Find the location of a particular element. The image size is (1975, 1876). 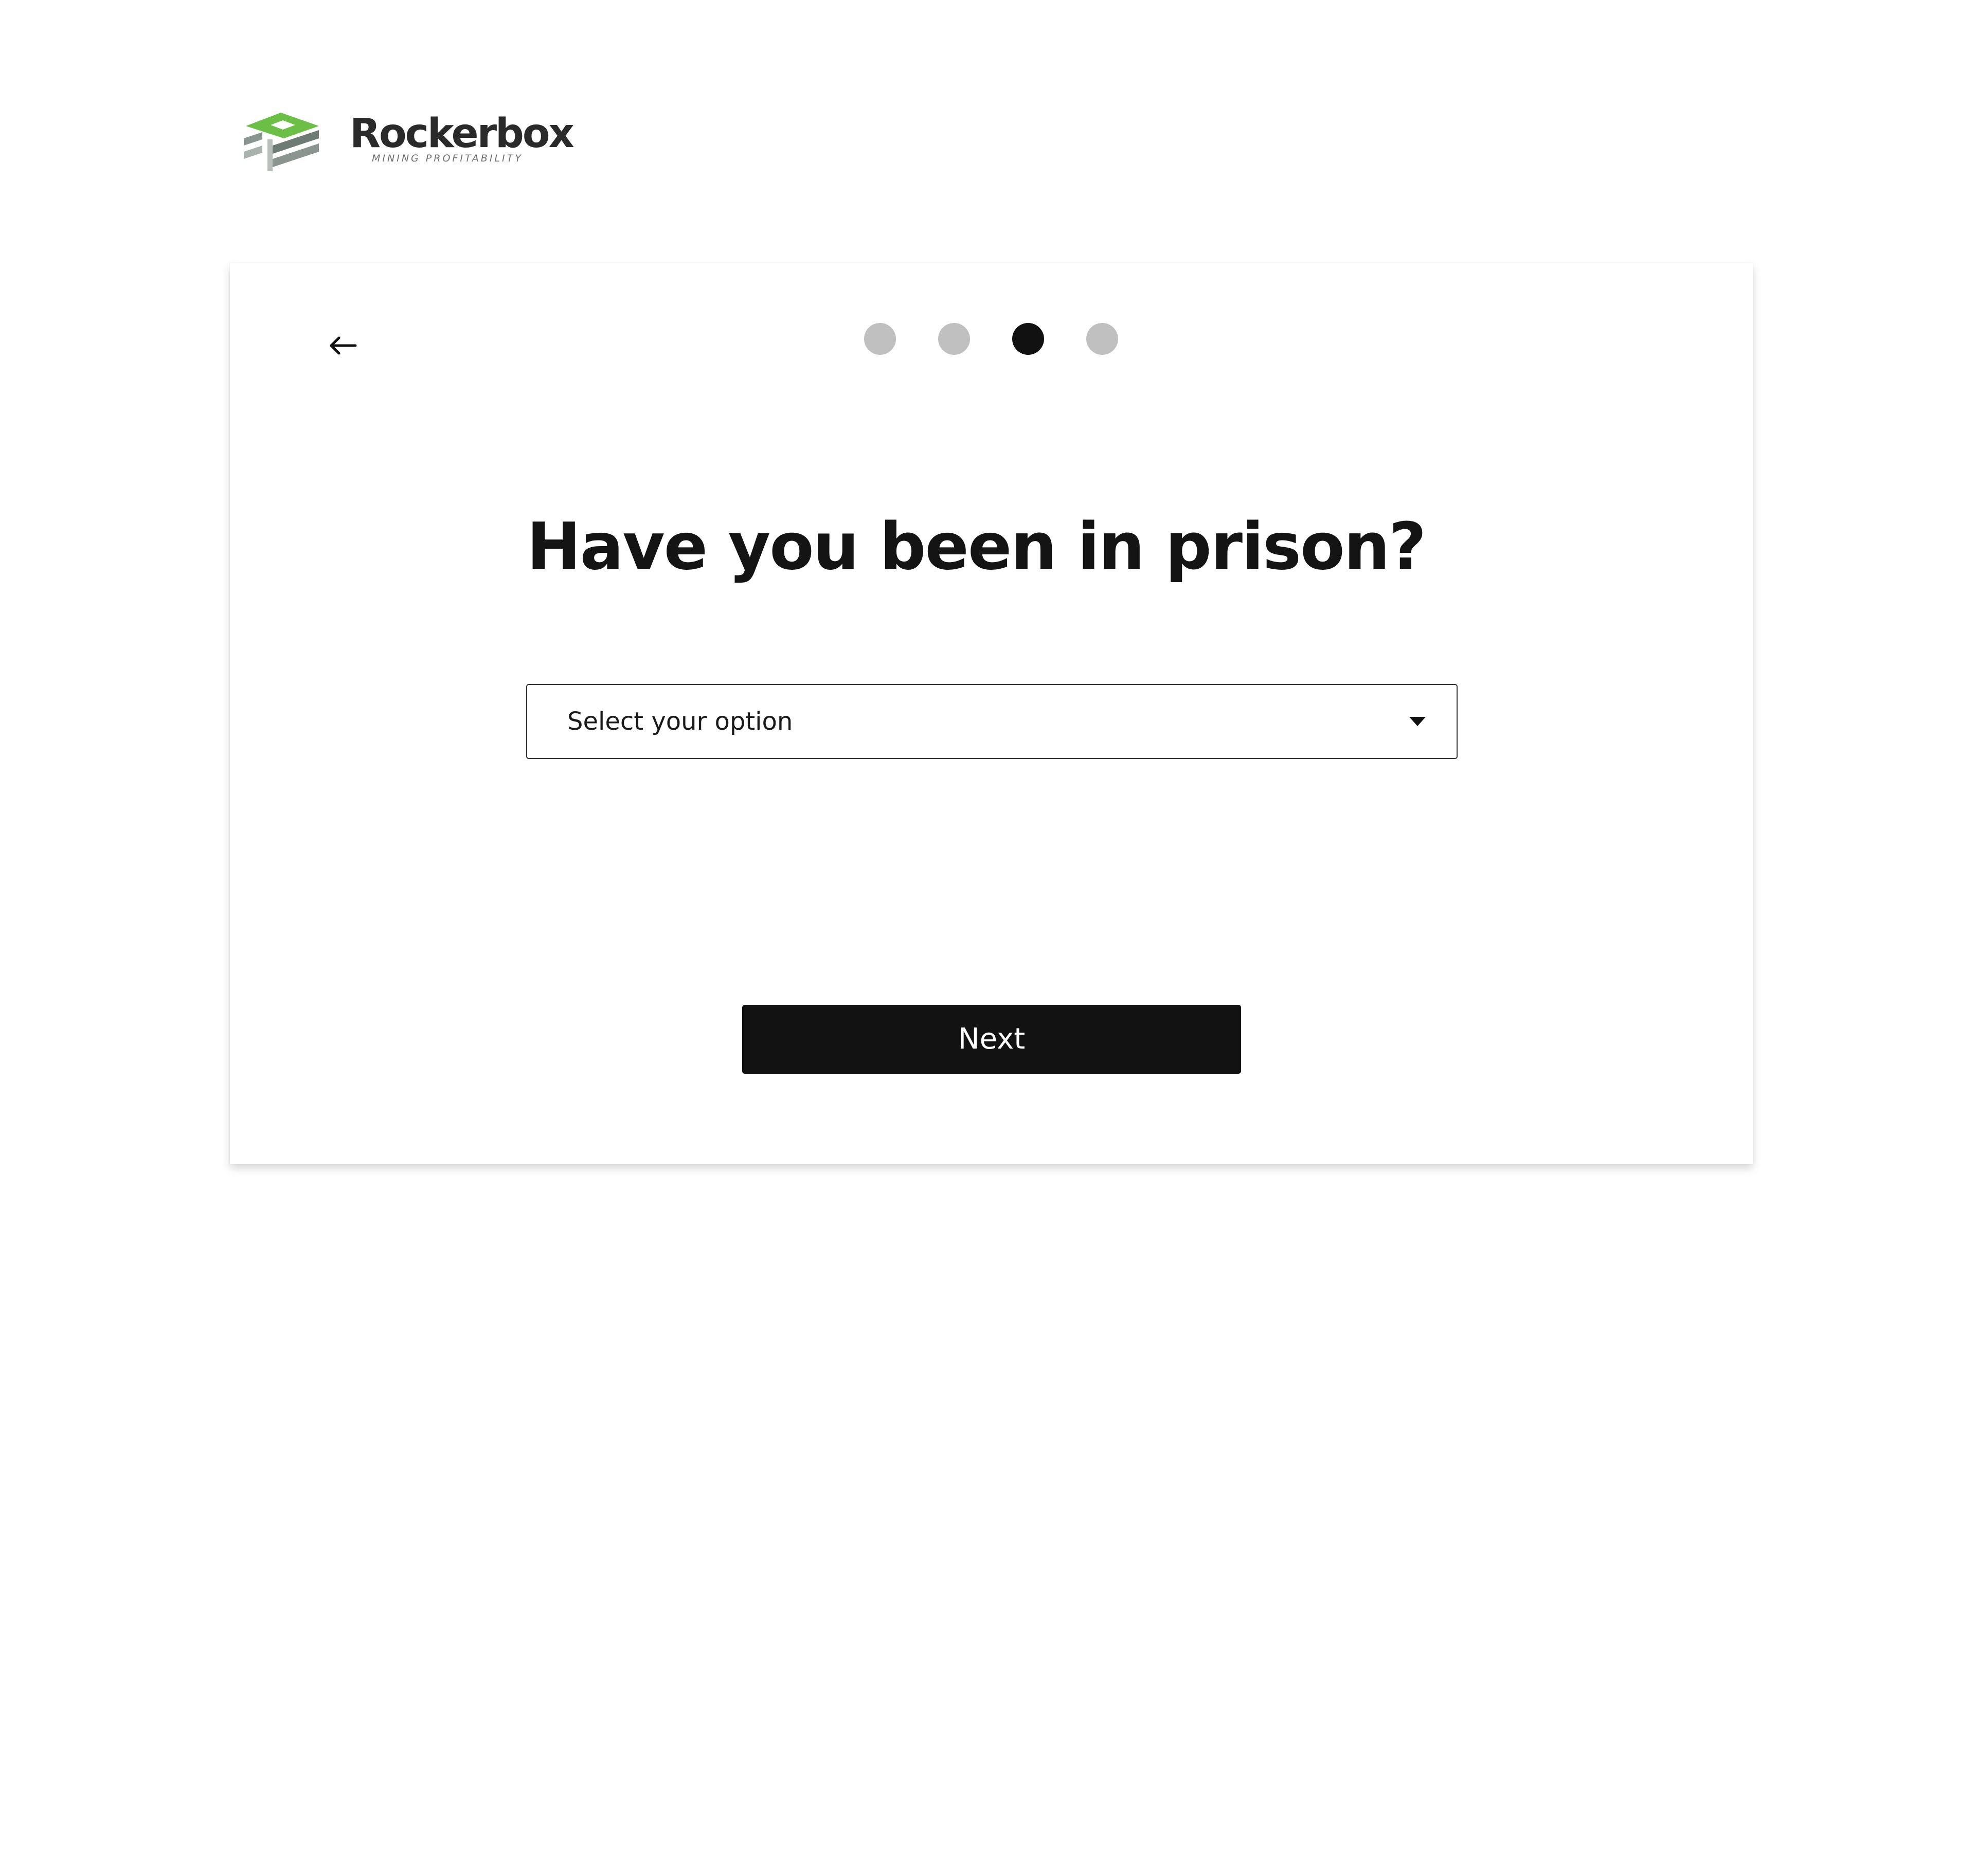

caret-down-icon is located at coordinates (1417, 721).